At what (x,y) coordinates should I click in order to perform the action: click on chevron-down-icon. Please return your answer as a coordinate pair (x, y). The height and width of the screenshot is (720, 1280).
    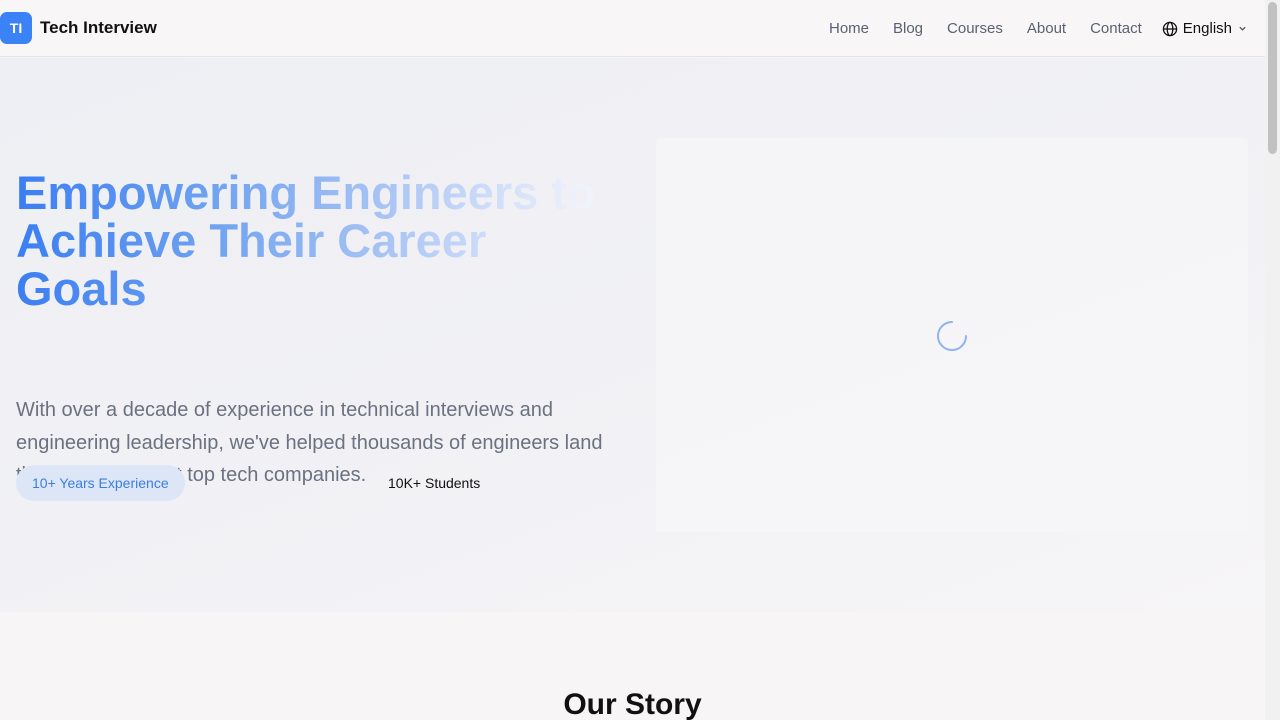
    Looking at the image, I should click on (1242, 28).